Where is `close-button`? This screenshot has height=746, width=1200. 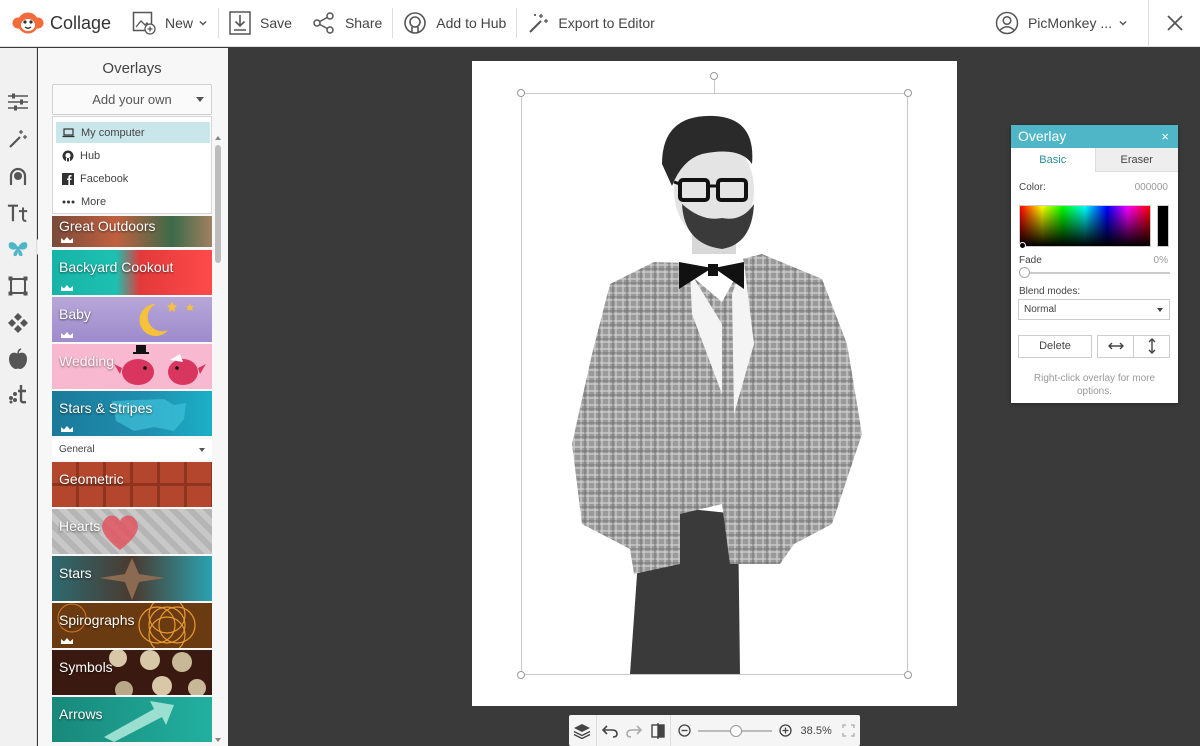
close-button is located at coordinates (1174, 23).